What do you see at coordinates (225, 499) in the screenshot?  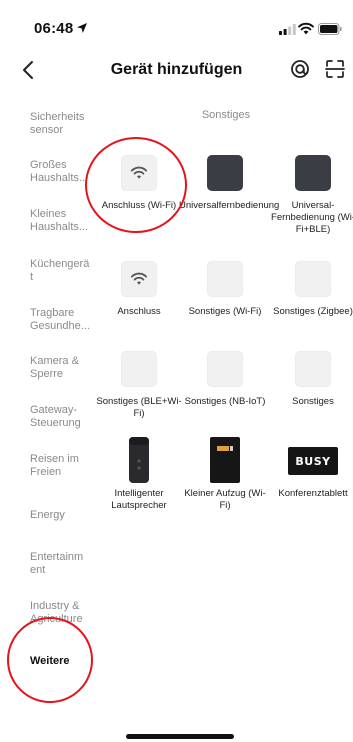 I see `device-label: Kleiner Aufzug (Wi-Fi)` at bounding box center [225, 499].